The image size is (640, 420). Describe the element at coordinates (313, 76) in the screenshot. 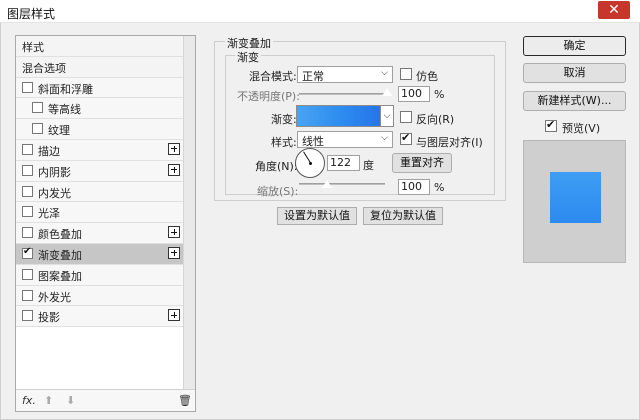

I see `blend-mode-value: 正常` at that location.